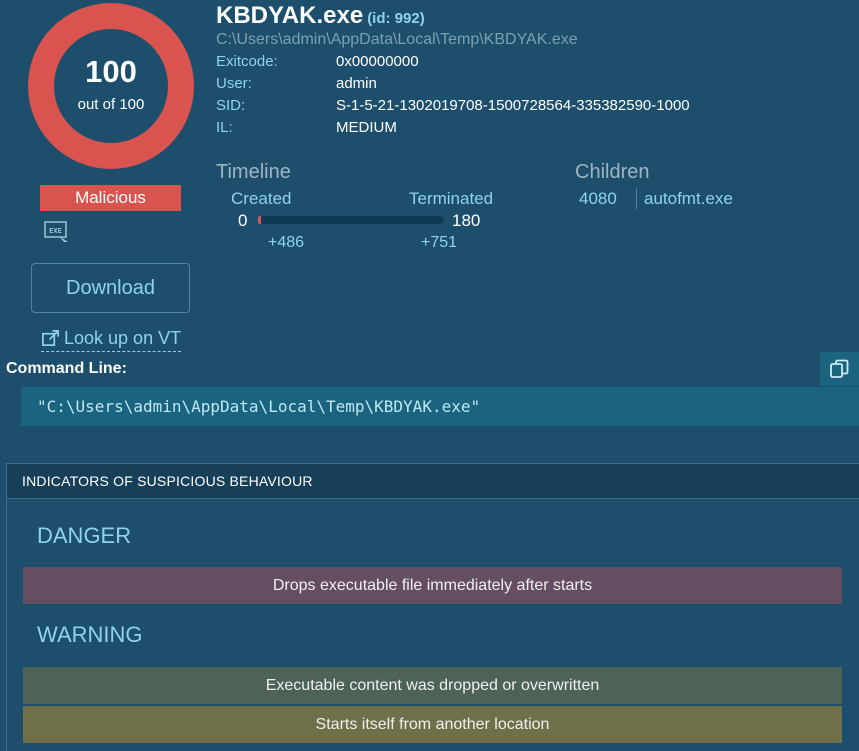 This screenshot has height=751, width=859. Describe the element at coordinates (377, 61) in the screenshot. I see `exitcode-value: 0x00000000` at that location.